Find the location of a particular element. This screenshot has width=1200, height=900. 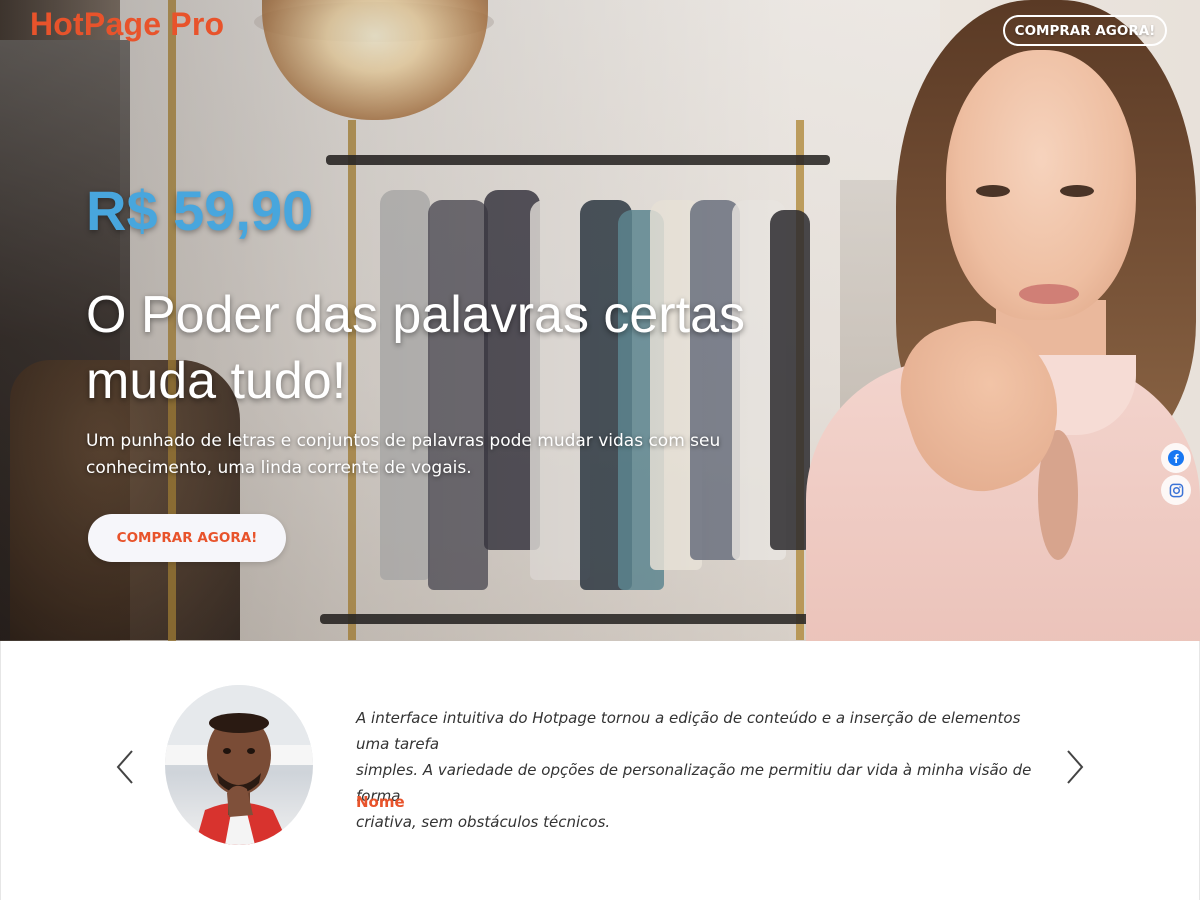

chevron-left-icon is located at coordinates (124, 767).